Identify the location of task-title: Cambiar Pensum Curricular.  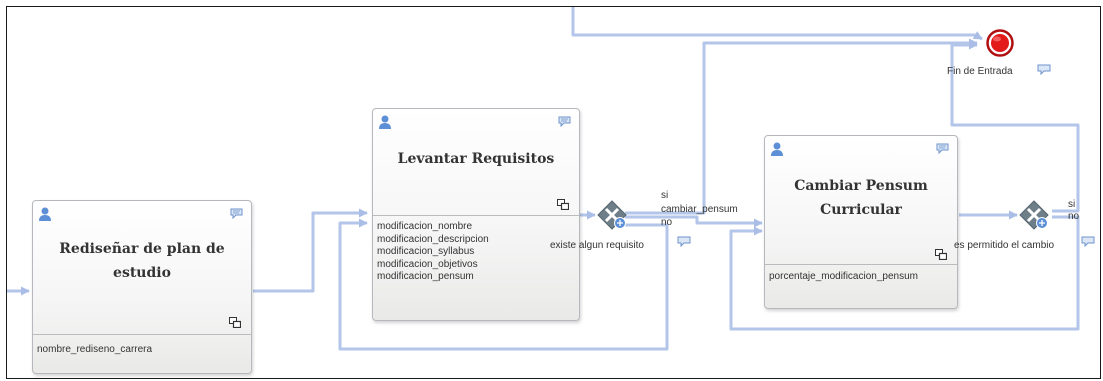
(861, 198).